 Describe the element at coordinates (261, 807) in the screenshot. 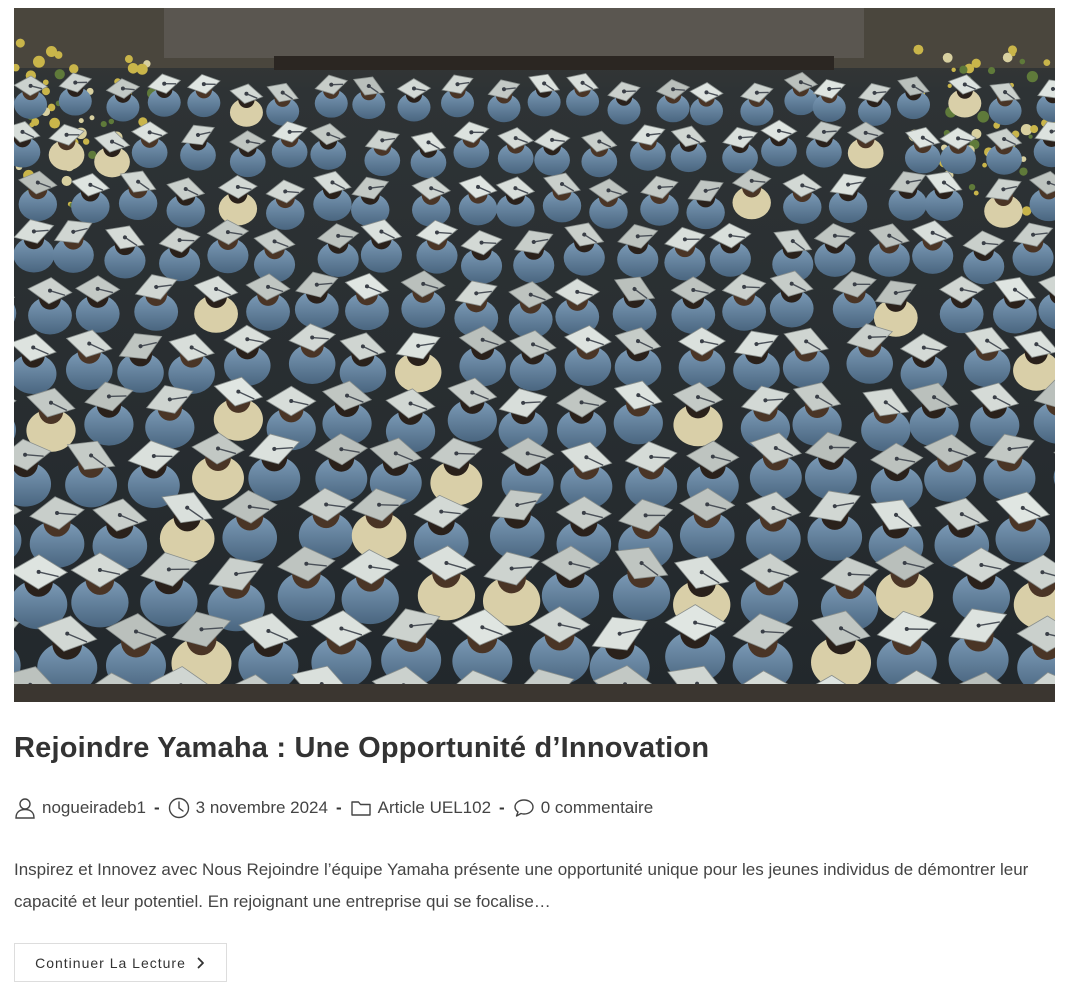

I see `post-date: 3 novembre 2024` at that location.